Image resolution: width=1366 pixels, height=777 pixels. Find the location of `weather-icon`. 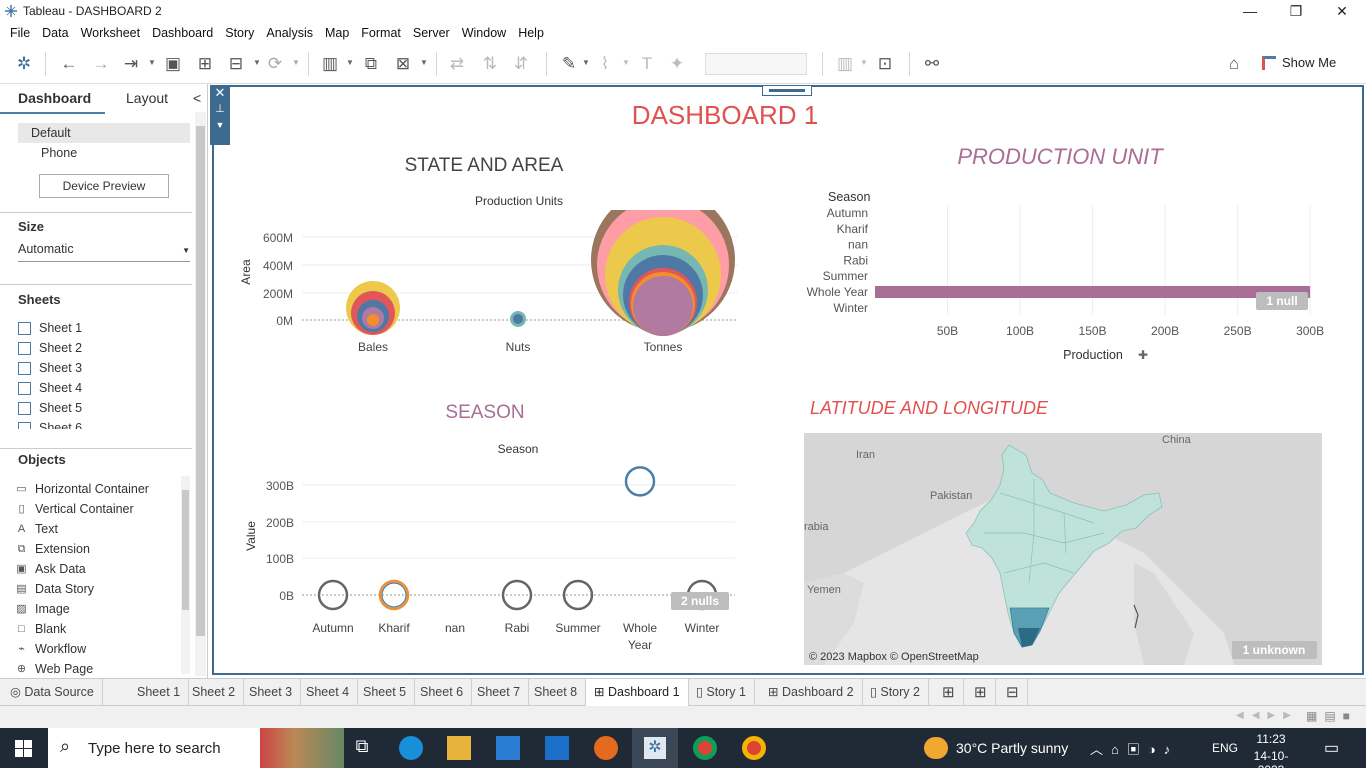

weather-icon is located at coordinates (936, 748).